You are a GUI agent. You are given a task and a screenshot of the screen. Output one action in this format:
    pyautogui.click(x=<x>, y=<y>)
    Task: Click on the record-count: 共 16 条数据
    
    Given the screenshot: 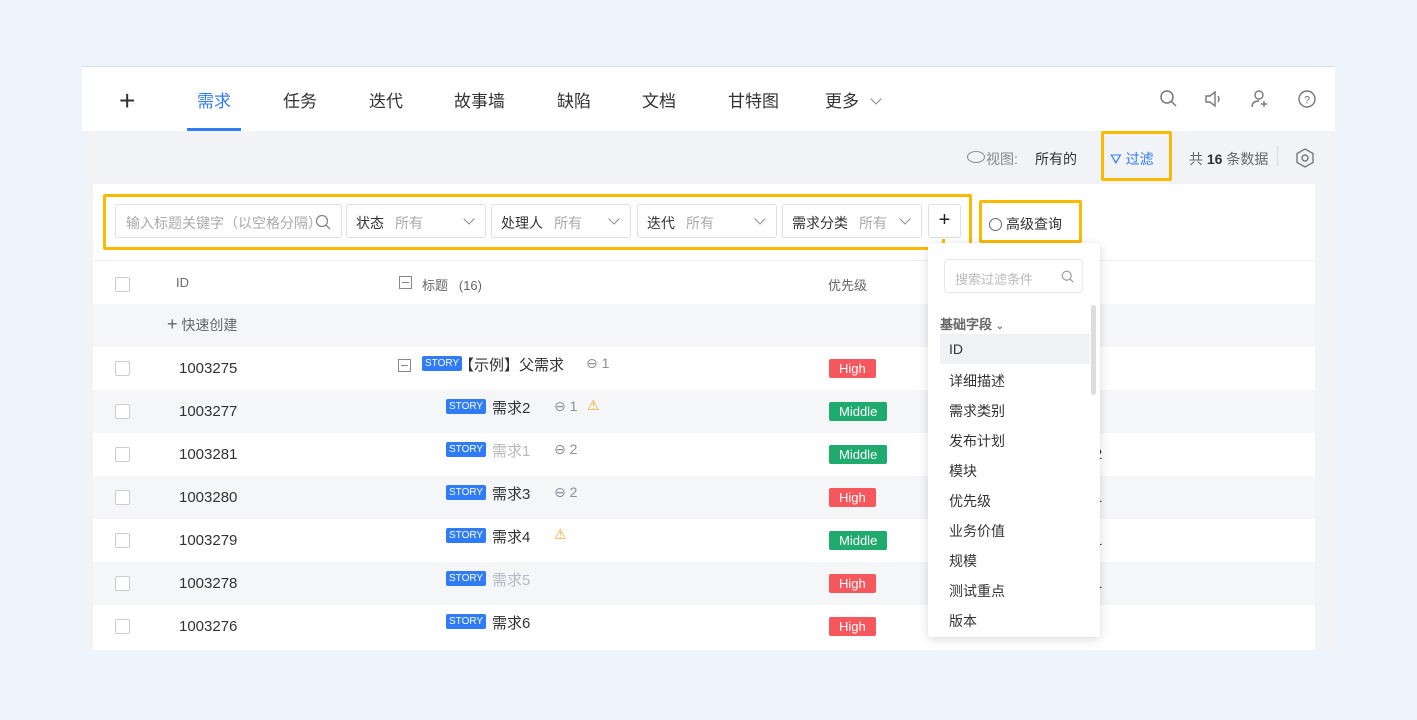 What is the action you would take?
    pyautogui.click(x=1229, y=159)
    